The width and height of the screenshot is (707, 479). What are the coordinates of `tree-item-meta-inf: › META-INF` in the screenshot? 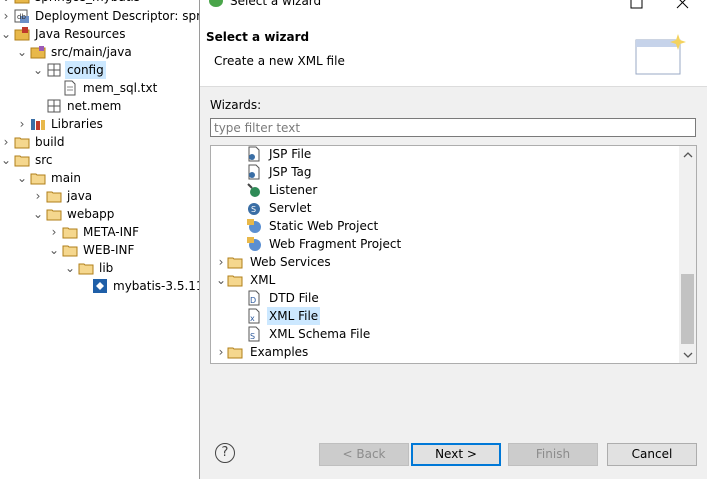 It's located at (94, 232).